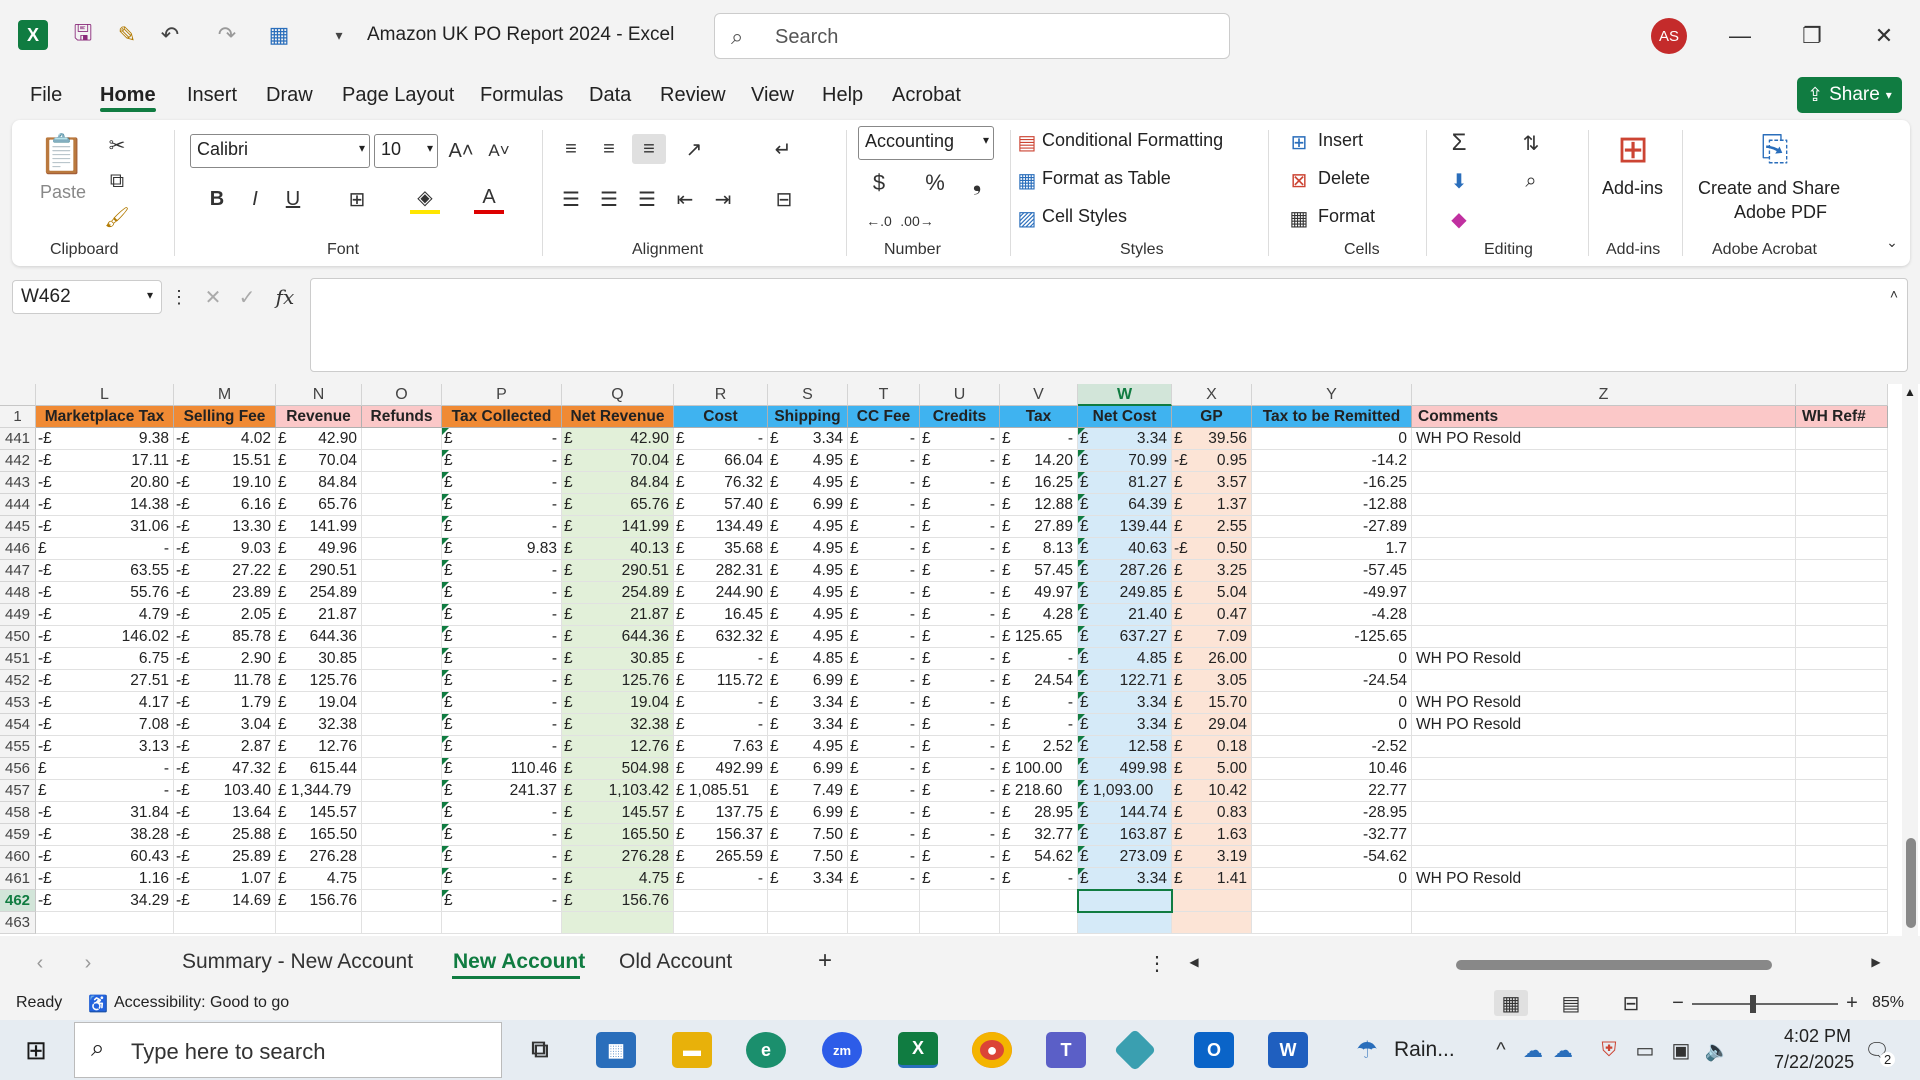 This screenshot has width=1920, height=1080. What do you see at coordinates (1332, 615) in the screenshot?
I see `table-cell: -4.28` at bounding box center [1332, 615].